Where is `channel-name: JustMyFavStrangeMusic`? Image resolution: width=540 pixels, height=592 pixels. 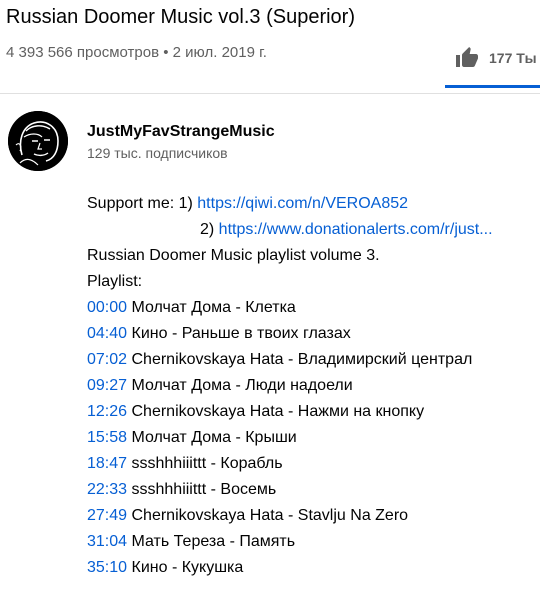
channel-name: JustMyFavStrangeMusic is located at coordinates (181, 132).